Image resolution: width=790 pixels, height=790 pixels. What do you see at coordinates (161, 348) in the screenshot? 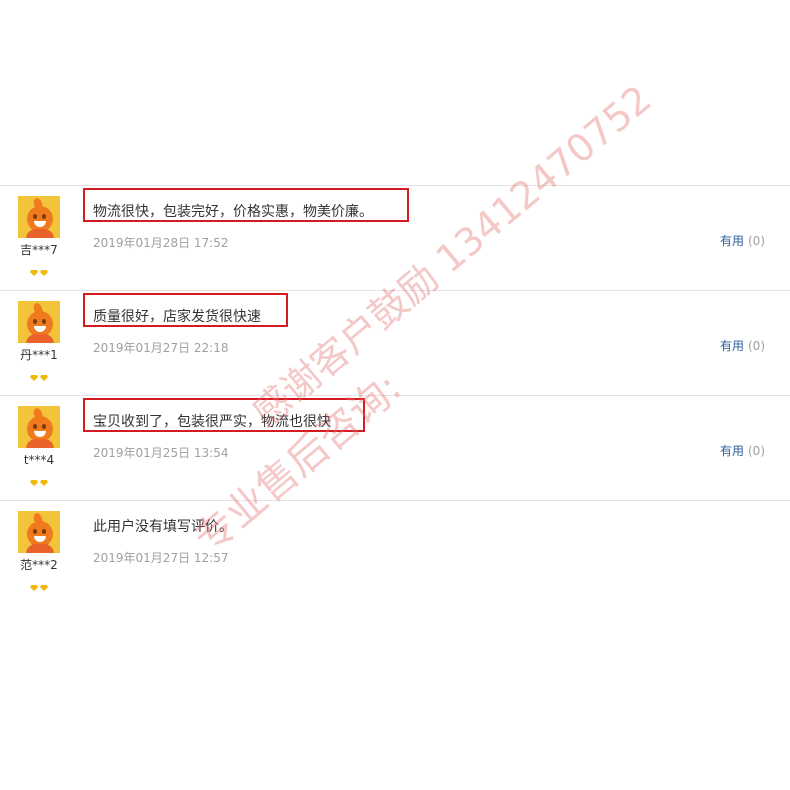
I see `review-date: 2019年01月27日 22:18` at bounding box center [161, 348].